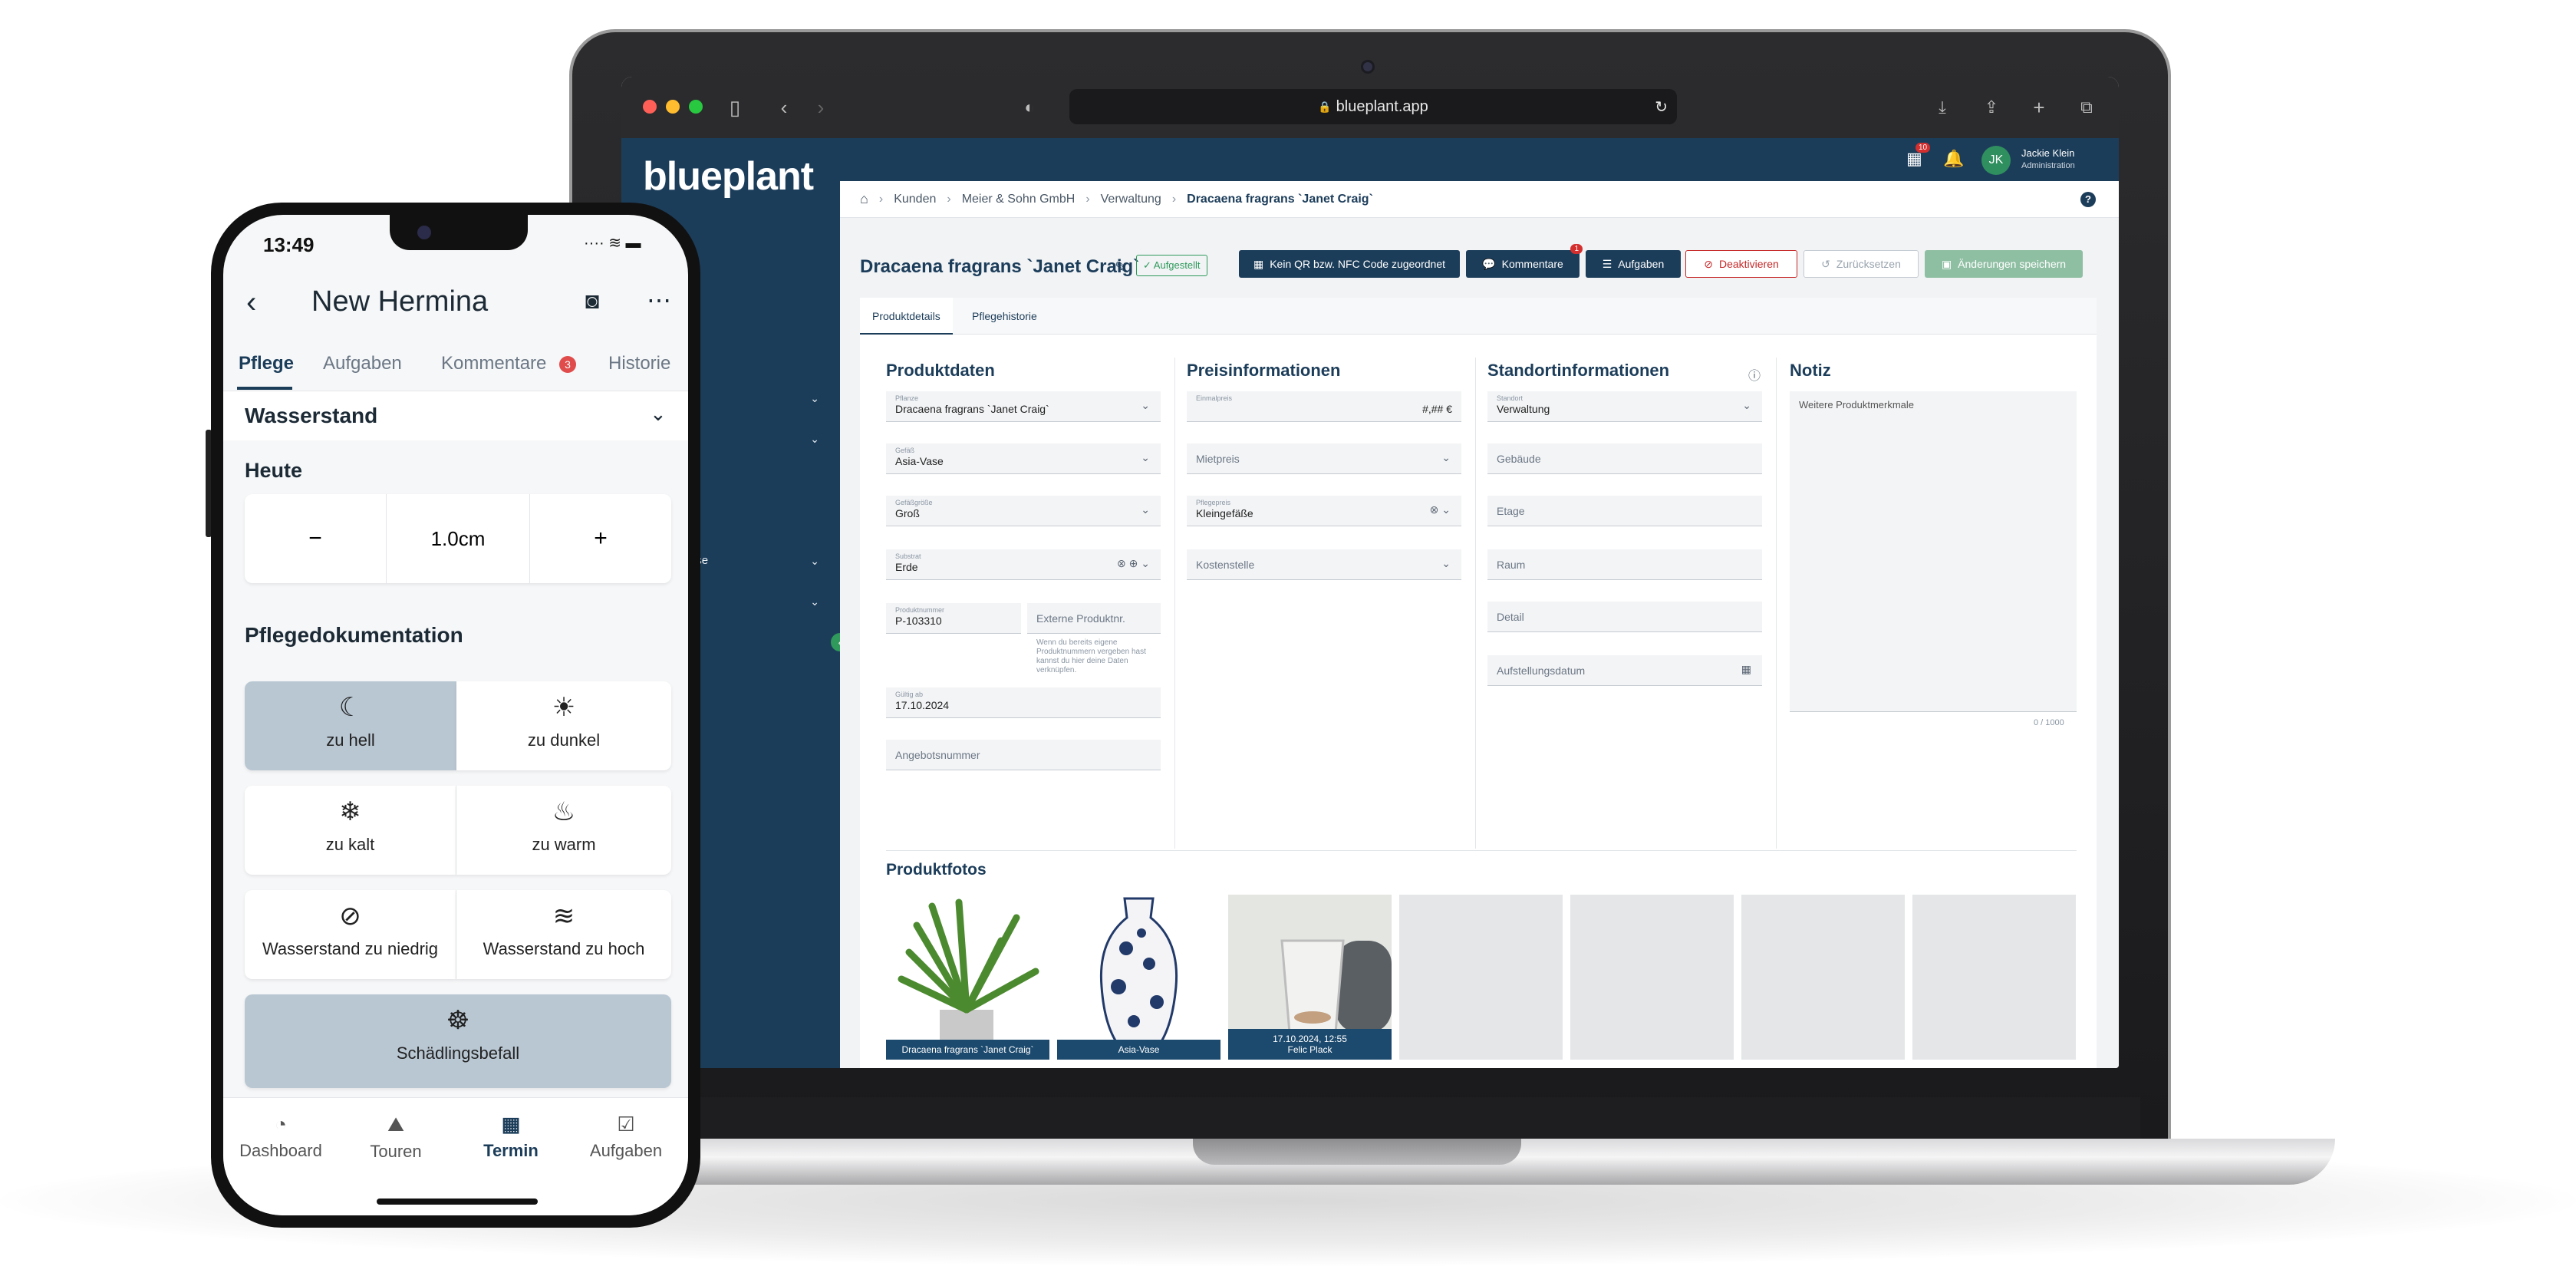  What do you see at coordinates (821, 107) in the screenshot?
I see `forward-icon: ›` at bounding box center [821, 107].